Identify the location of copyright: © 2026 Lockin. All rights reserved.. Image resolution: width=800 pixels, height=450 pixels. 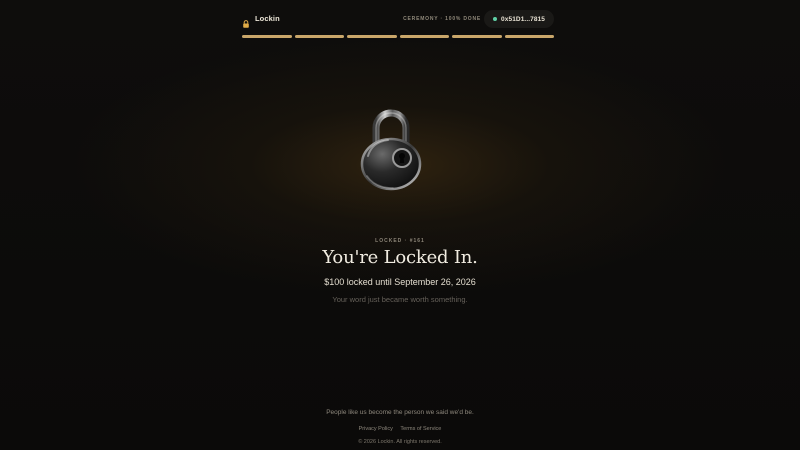
(400, 442).